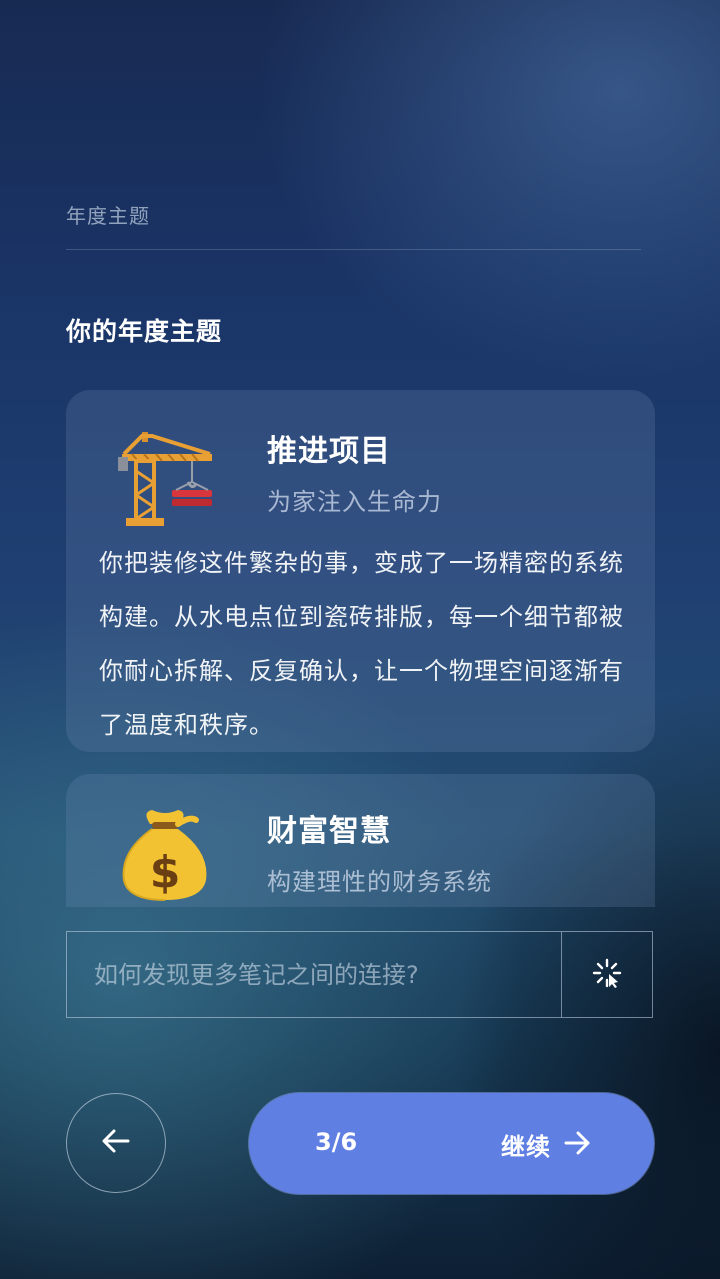 The width and height of the screenshot is (720, 1279). Describe the element at coordinates (336, 1142) in the screenshot. I see `step-counter: 3/6` at that location.